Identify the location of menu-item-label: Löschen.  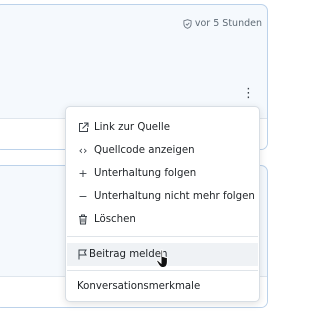
(115, 219).